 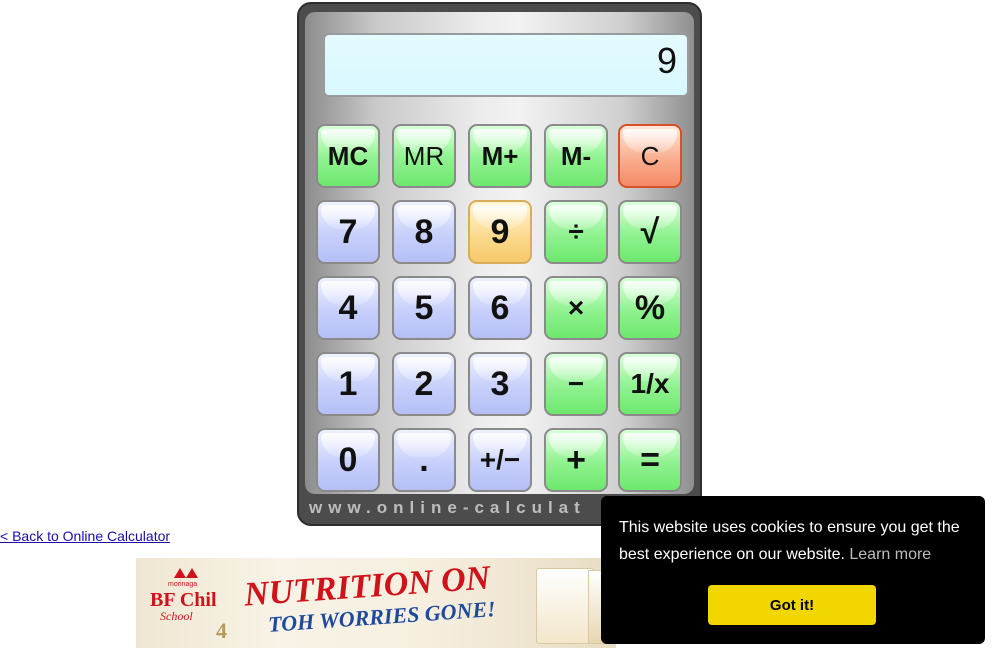 I want to click on percent-button: %, so click(x=650, y=308).